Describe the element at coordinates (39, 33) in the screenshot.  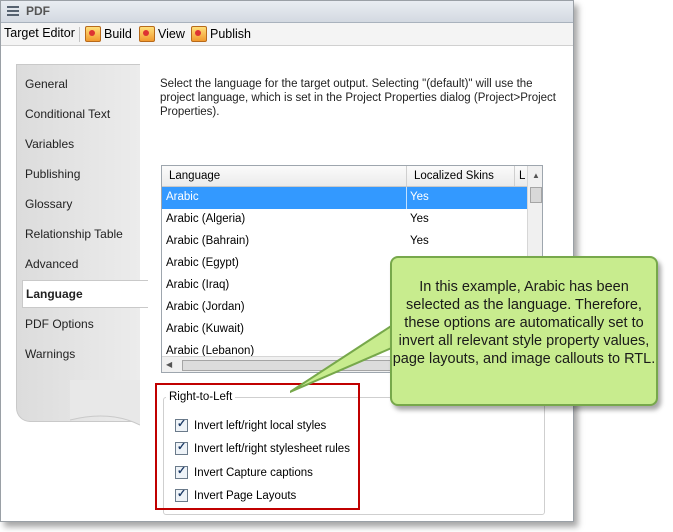
I see `target-editor-label: Target Editor` at that location.